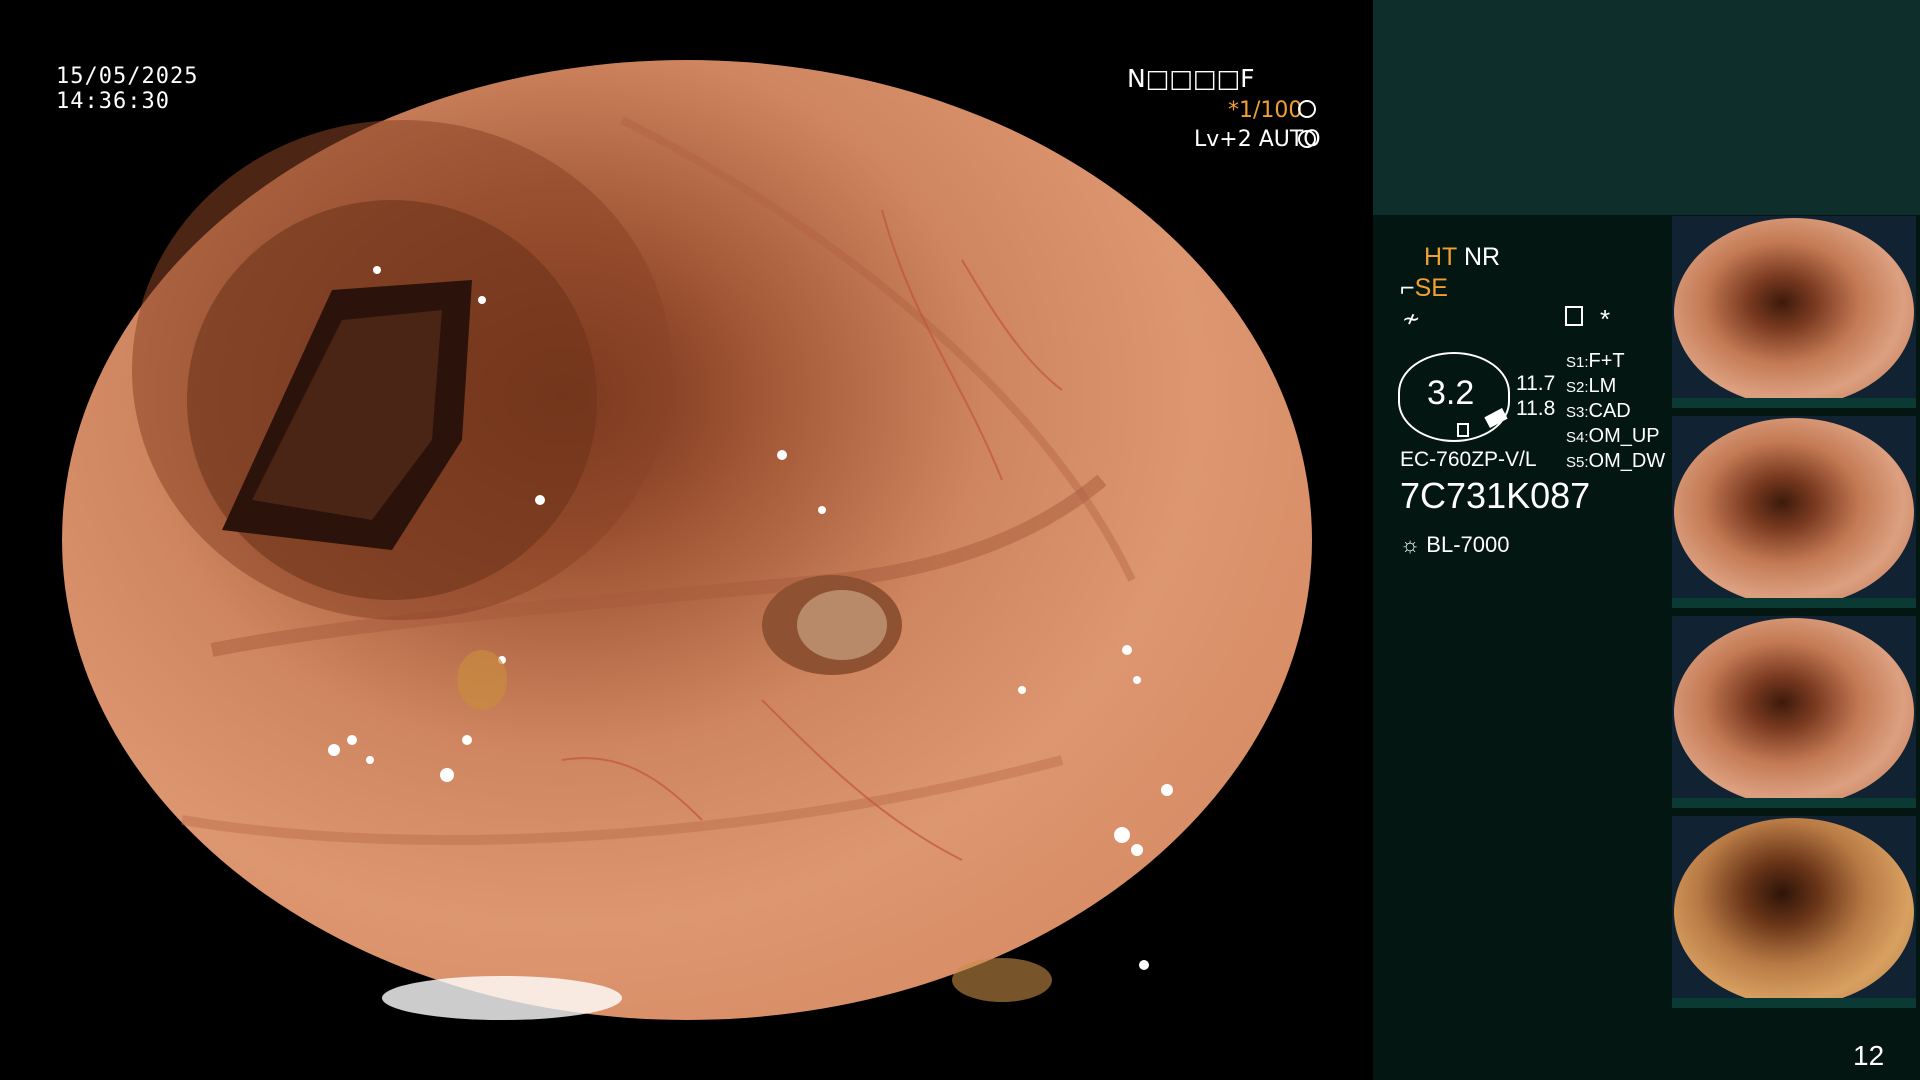 The height and width of the screenshot is (1080, 1920). Describe the element at coordinates (1595, 361) in the screenshot. I see `switch-item: S1:F+T` at that location.